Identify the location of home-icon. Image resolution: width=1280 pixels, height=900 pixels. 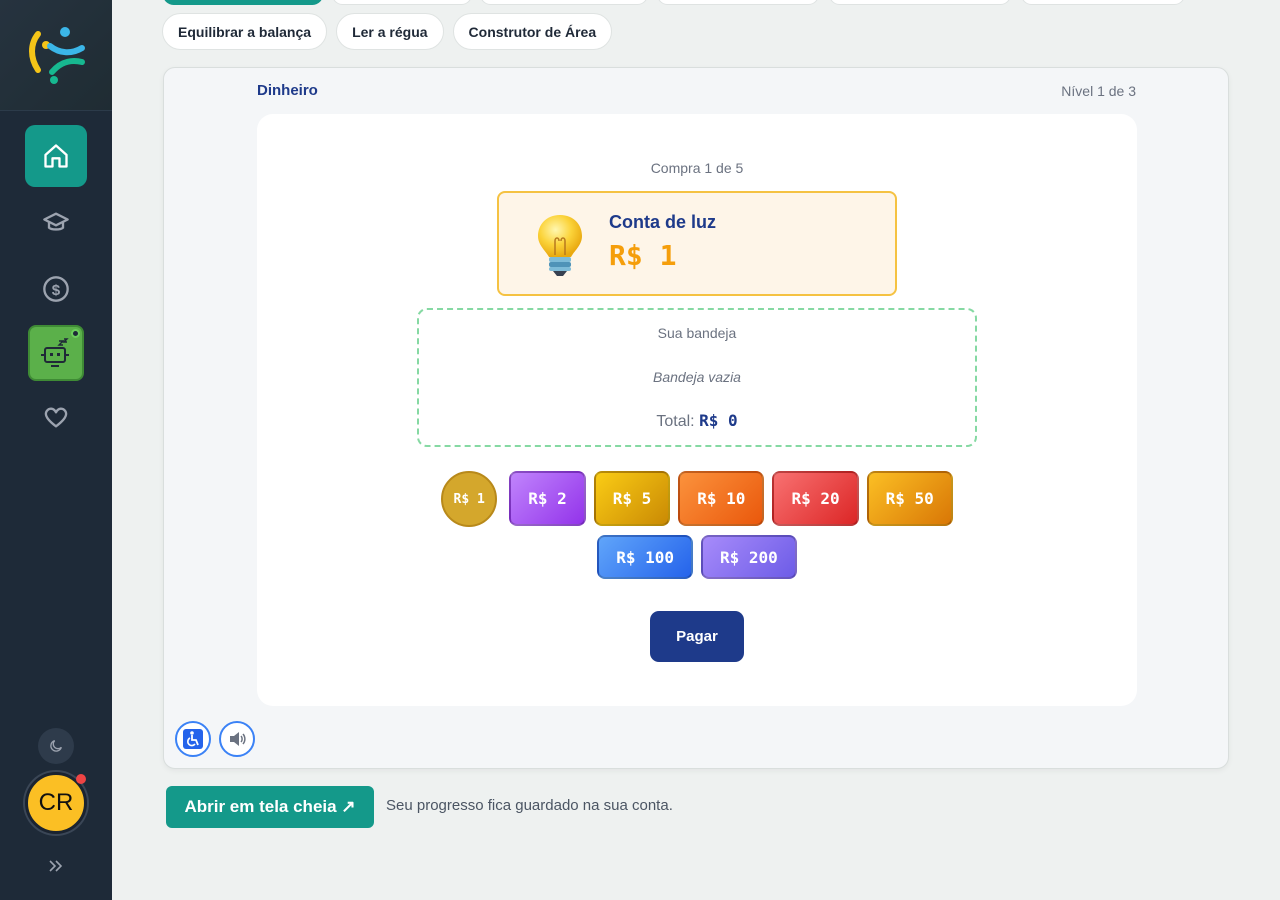
(56, 156).